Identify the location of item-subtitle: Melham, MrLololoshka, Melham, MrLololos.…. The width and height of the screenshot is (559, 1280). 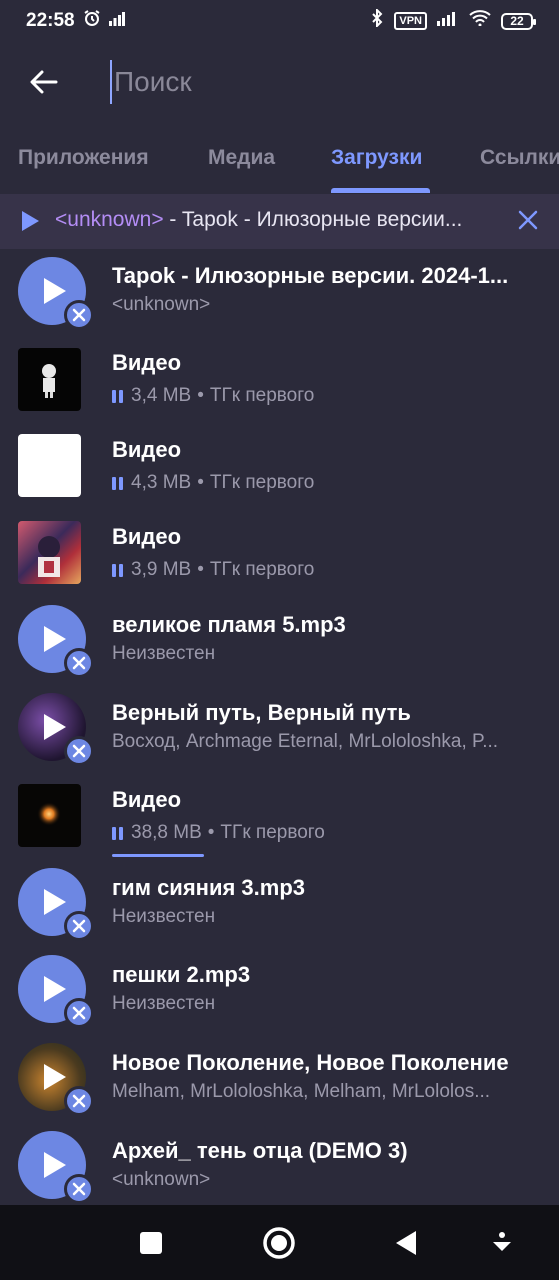
(301, 1091).